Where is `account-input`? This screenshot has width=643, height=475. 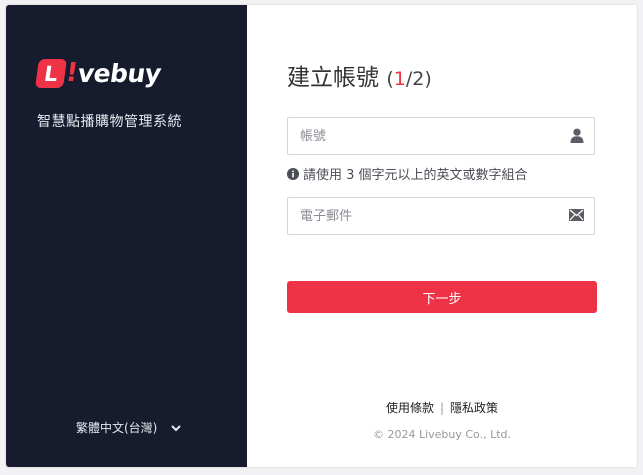 account-input is located at coordinates (430, 136).